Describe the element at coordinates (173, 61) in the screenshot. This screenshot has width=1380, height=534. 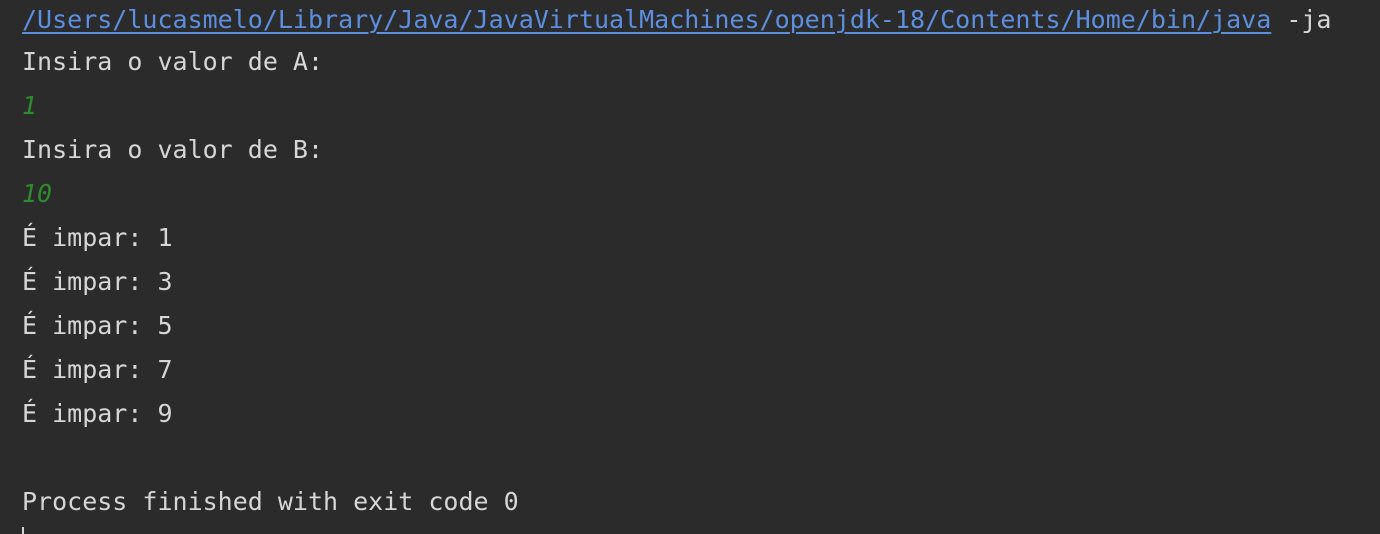
I see `prompt-a: Insira o valor de A:` at that location.